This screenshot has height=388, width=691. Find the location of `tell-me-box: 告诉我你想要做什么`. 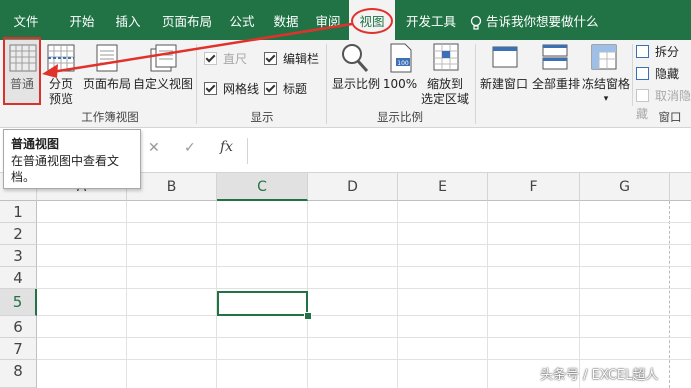

tell-me-box: 告诉我你想要做什么 is located at coordinates (534, 20).